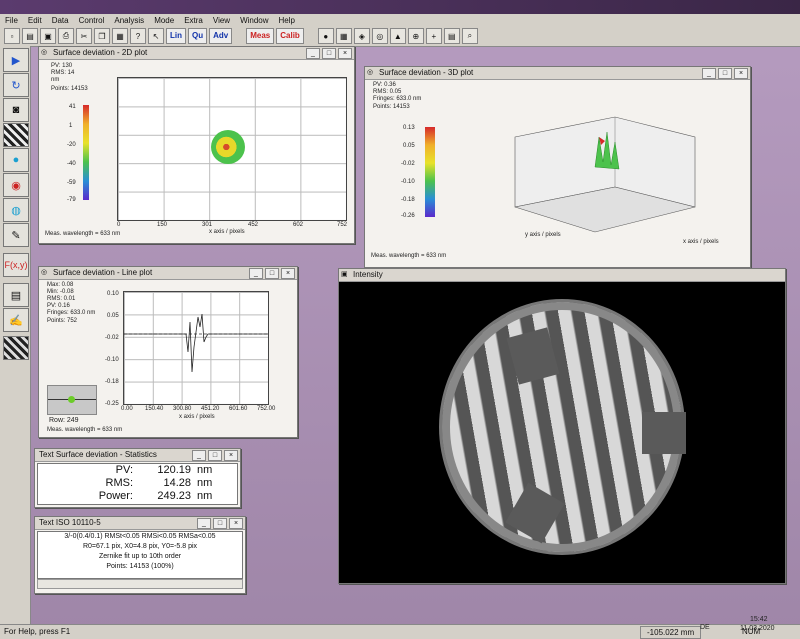  What do you see at coordinates (30, 36) in the screenshot?
I see `open-folder-icon: ▤` at bounding box center [30, 36].